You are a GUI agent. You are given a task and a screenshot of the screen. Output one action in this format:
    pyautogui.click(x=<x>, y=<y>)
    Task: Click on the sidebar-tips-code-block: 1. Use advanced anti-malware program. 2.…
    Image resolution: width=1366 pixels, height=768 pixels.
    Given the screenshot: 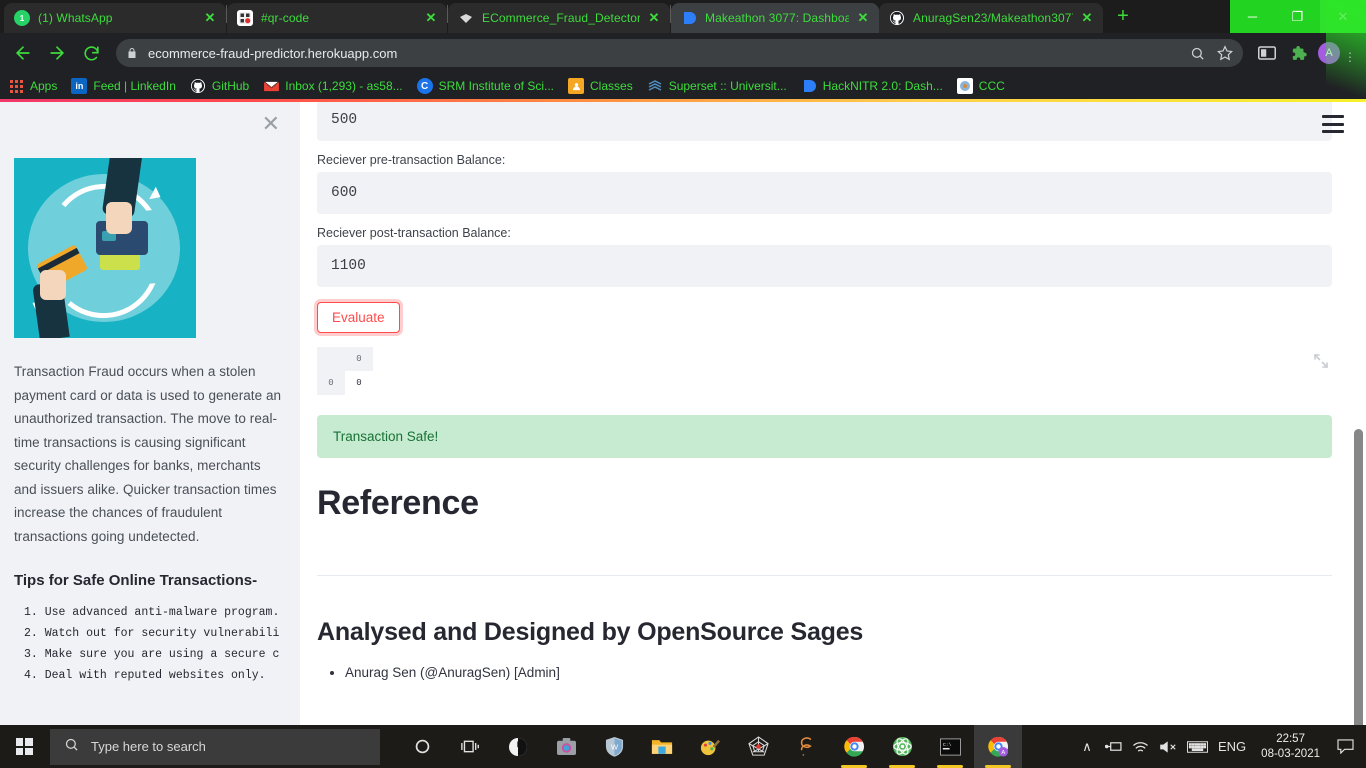 What is the action you would take?
    pyautogui.click(x=149, y=644)
    